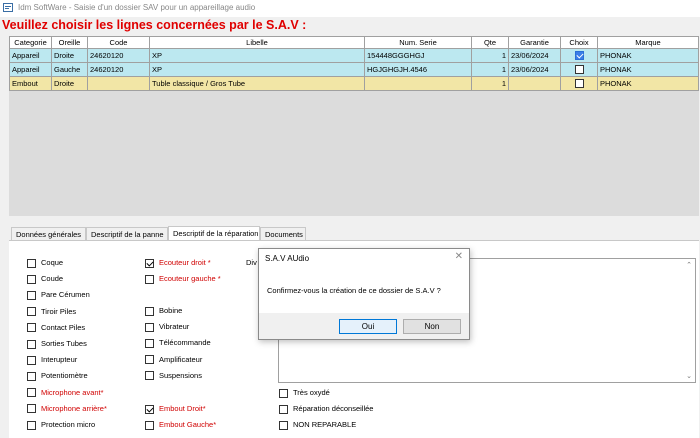 The image size is (700, 438). What do you see at coordinates (173, 377) in the screenshot?
I see `checkbox-row: Suspensions` at bounding box center [173, 377].